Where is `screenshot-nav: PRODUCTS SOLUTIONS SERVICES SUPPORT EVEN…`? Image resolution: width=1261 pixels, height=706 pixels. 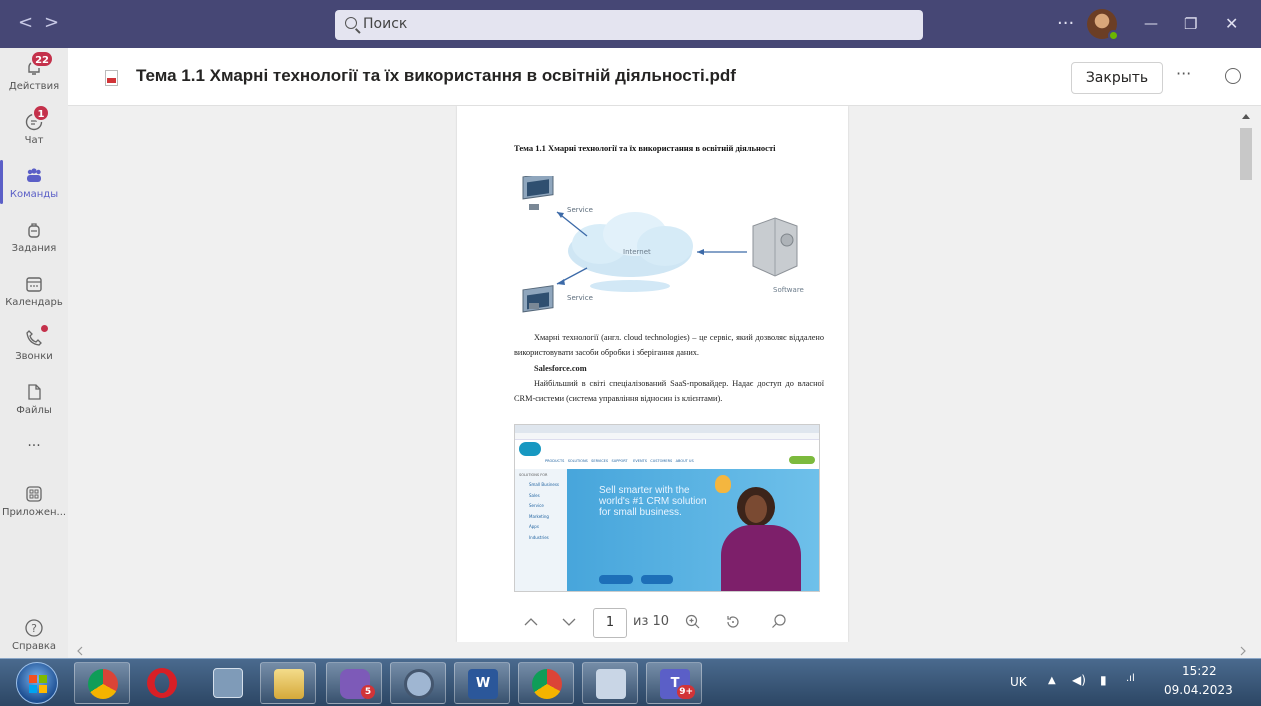
screenshot-nav: PRODUCTS SOLUTIONS SERVICES SUPPORT EVEN… is located at coordinates (619, 461).